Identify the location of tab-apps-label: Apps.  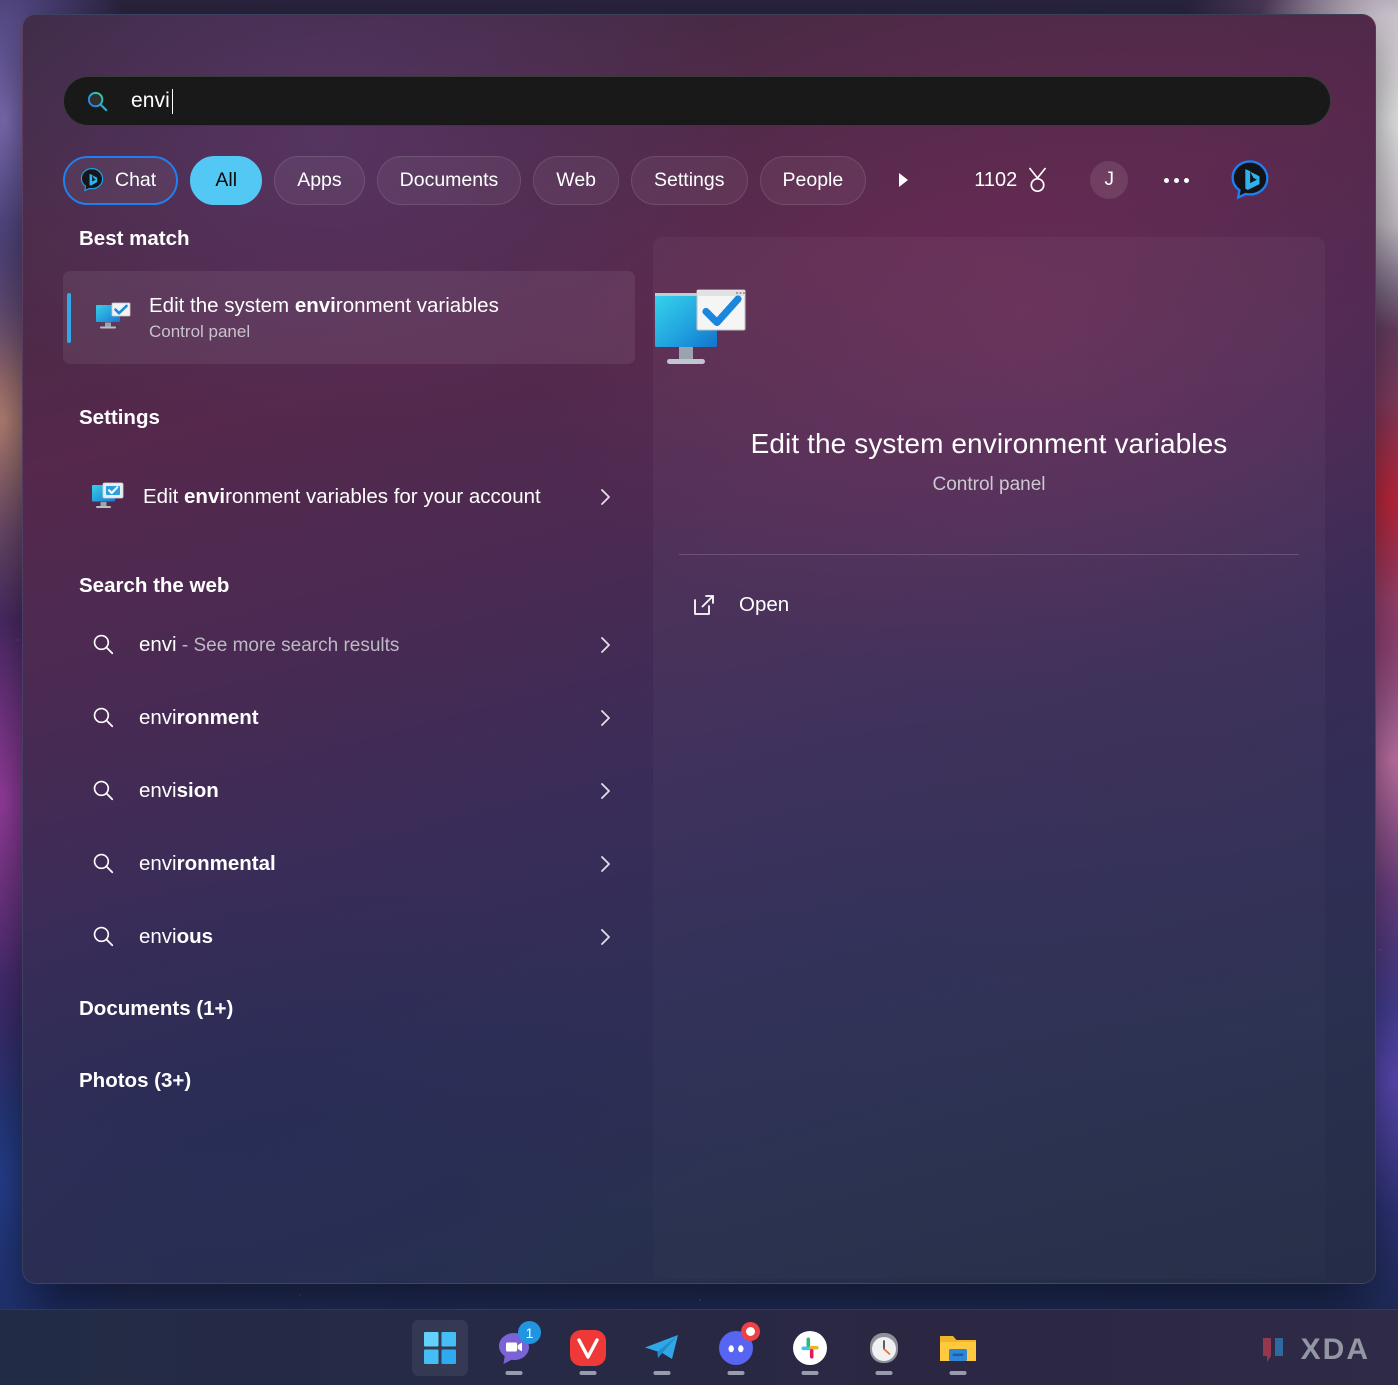
(319, 179).